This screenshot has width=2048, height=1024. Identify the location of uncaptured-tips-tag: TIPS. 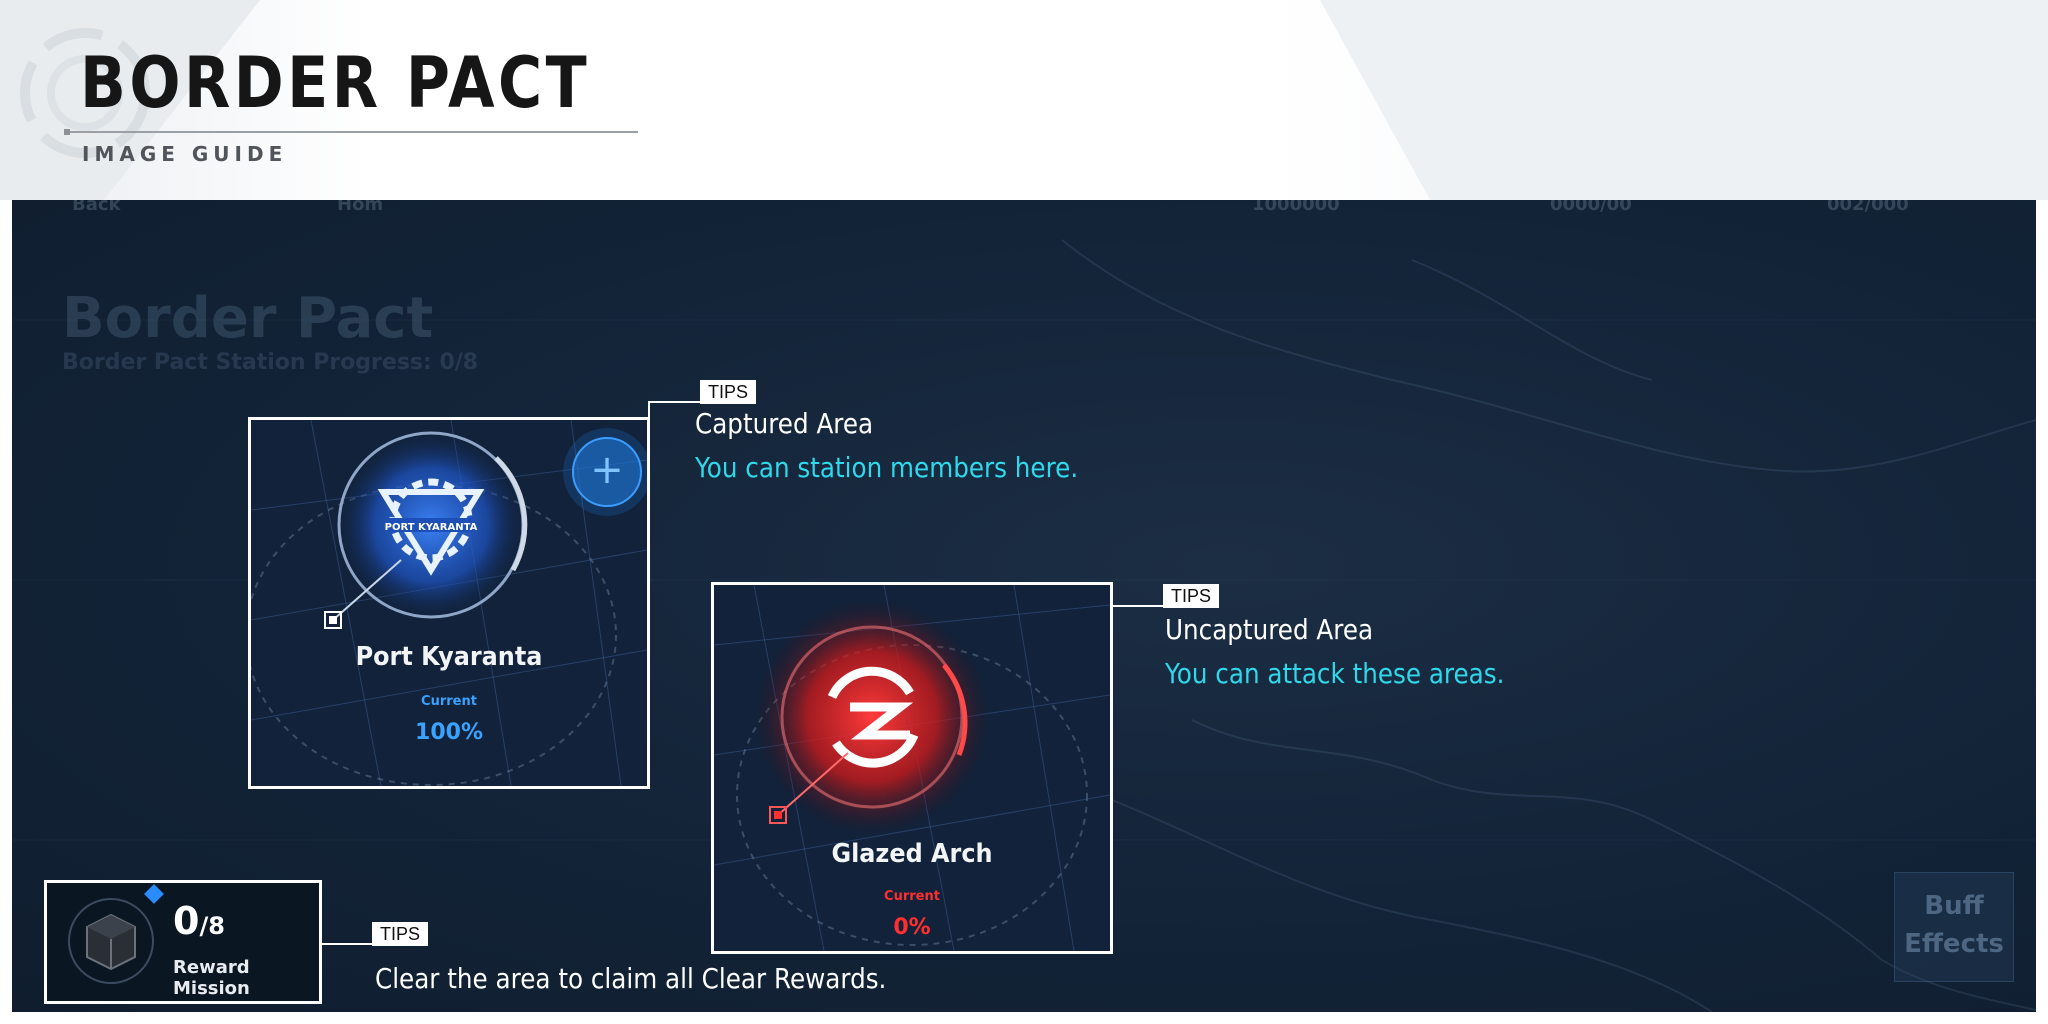
(1191, 596).